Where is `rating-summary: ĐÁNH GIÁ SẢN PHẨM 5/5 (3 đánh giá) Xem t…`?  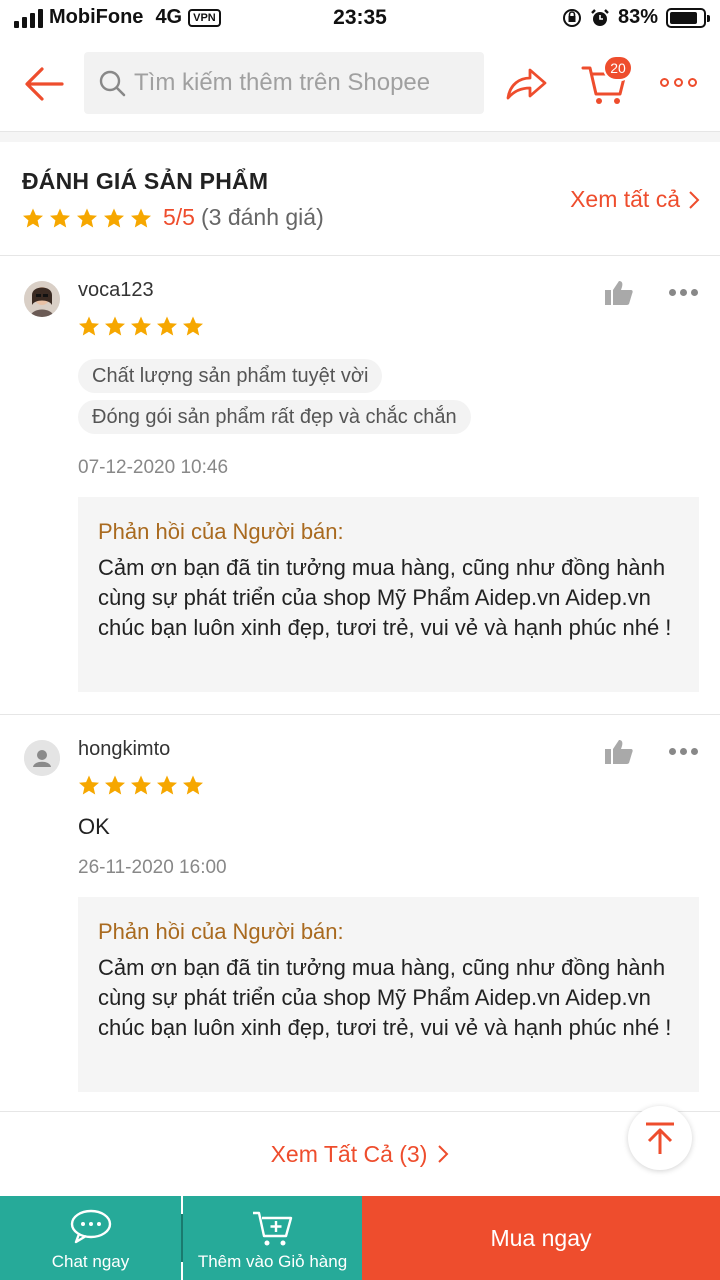 rating-summary: ĐÁNH GIÁ SẢN PHẨM 5/5 (3 đánh giá) Xem t… is located at coordinates (360, 199).